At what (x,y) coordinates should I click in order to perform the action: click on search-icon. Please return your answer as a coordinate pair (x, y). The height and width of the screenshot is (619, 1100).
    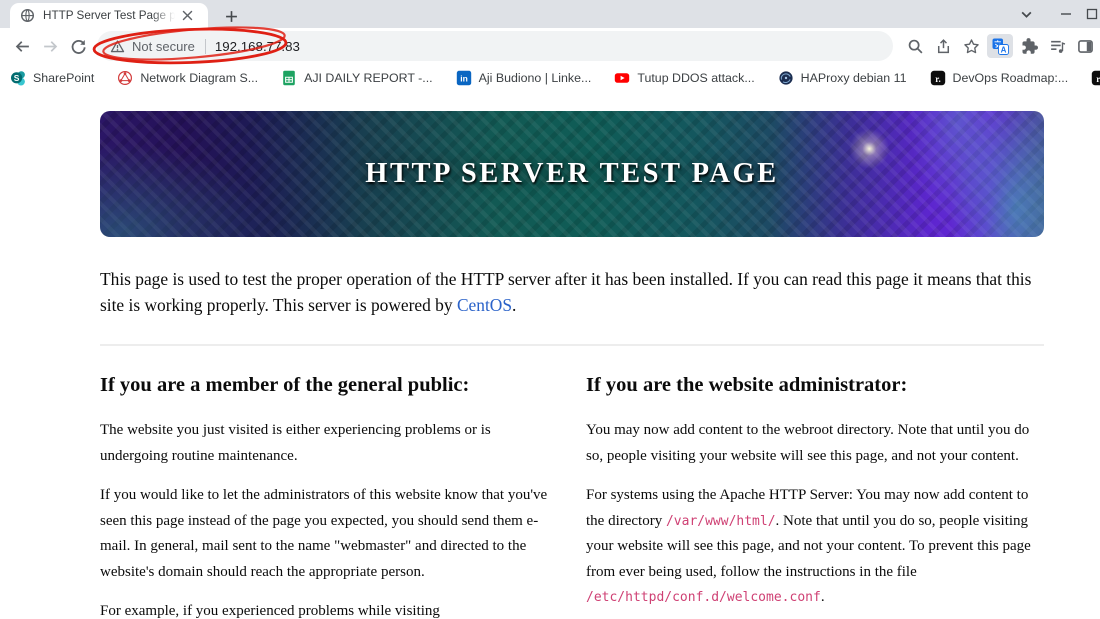
    Looking at the image, I should click on (915, 46).